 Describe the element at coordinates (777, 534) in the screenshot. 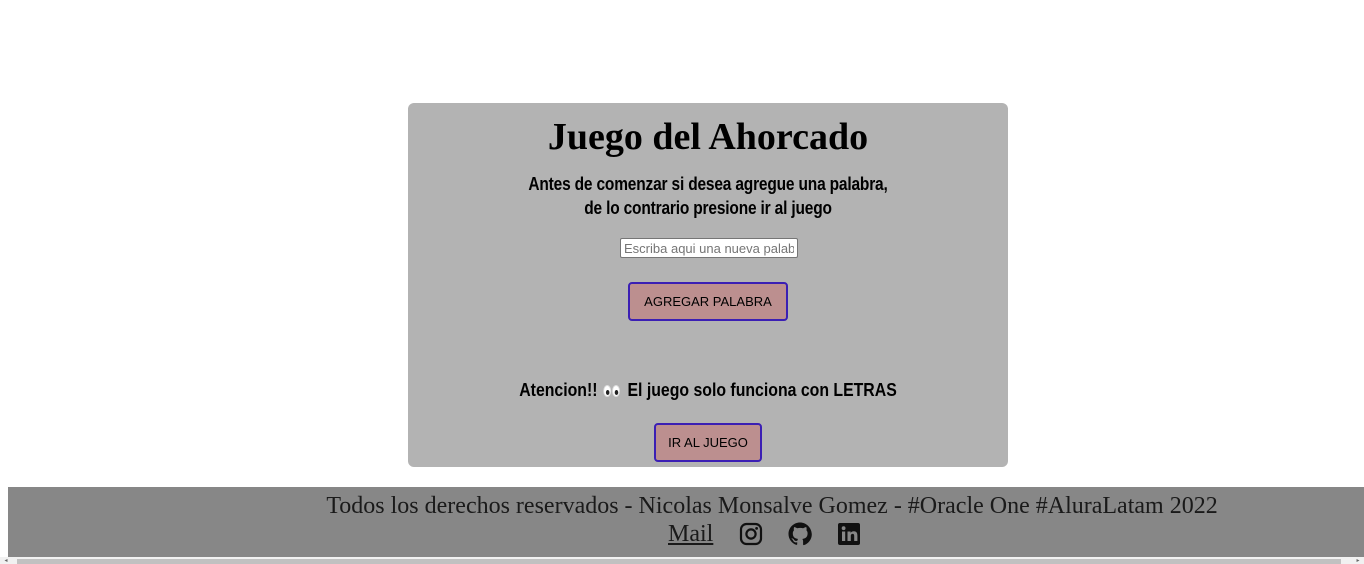

I see `footer-links: Mail` at that location.